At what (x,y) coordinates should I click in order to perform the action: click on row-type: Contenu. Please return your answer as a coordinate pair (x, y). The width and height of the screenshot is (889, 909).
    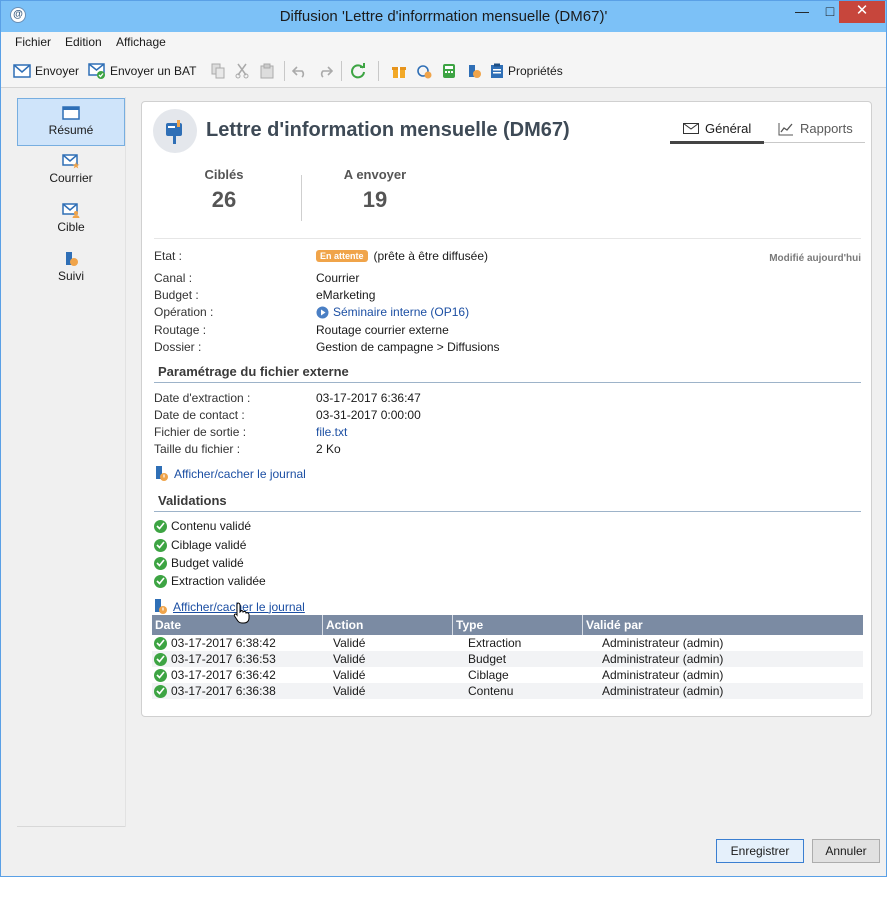
    Looking at the image, I should click on (491, 691).